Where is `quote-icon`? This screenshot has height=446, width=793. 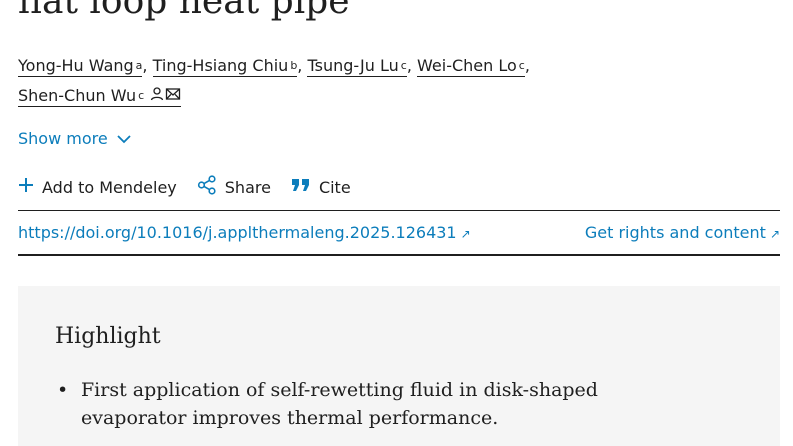
quote-icon is located at coordinates (301, 187).